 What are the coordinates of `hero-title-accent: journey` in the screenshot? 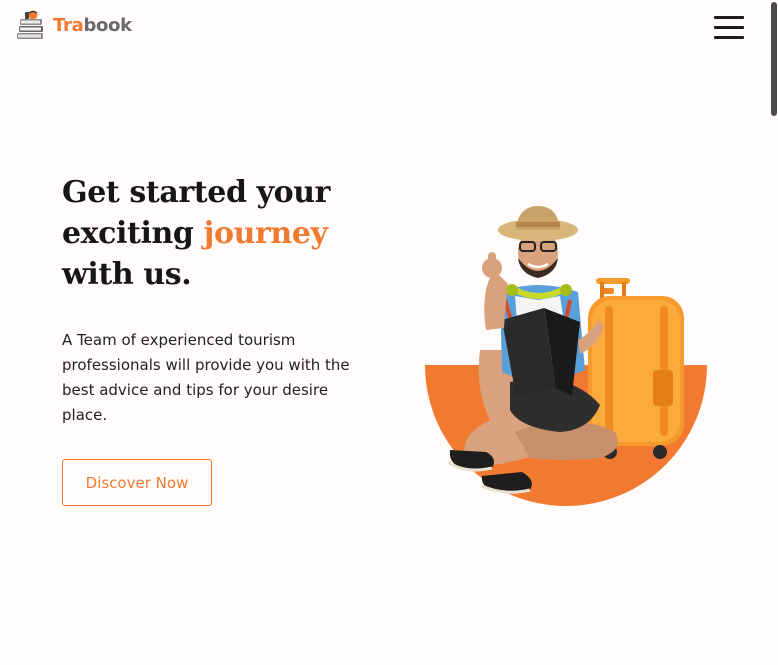 It's located at (265, 233).